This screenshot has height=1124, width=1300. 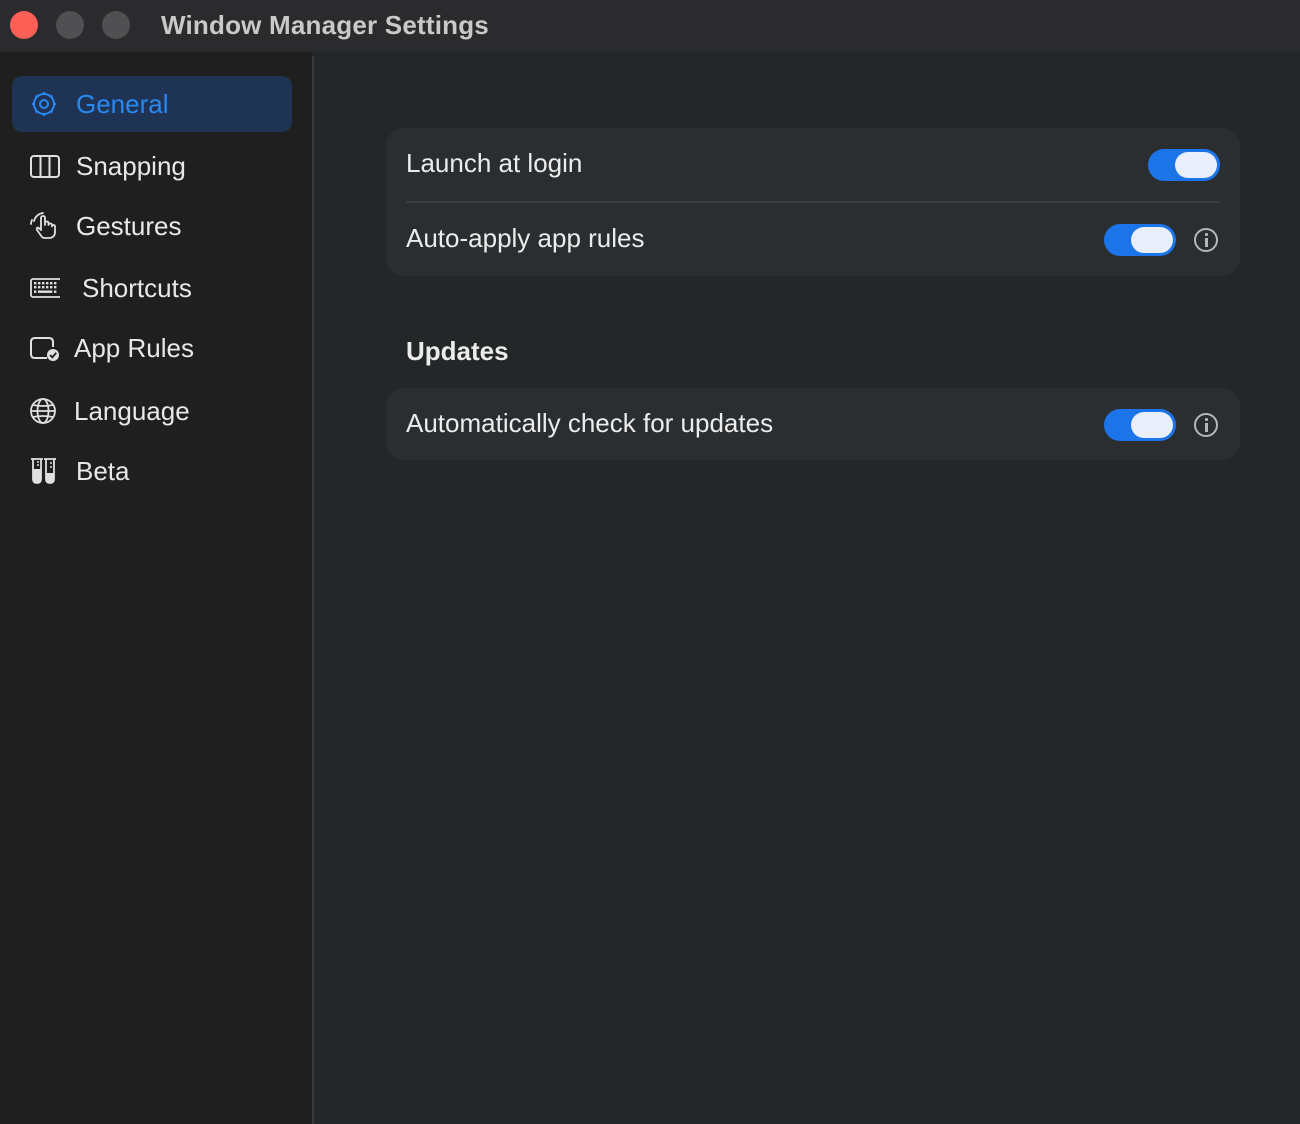 What do you see at coordinates (103, 470) in the screenshot?
I see `sidebar-item-label: Beta` at bounding box center [103, 470].